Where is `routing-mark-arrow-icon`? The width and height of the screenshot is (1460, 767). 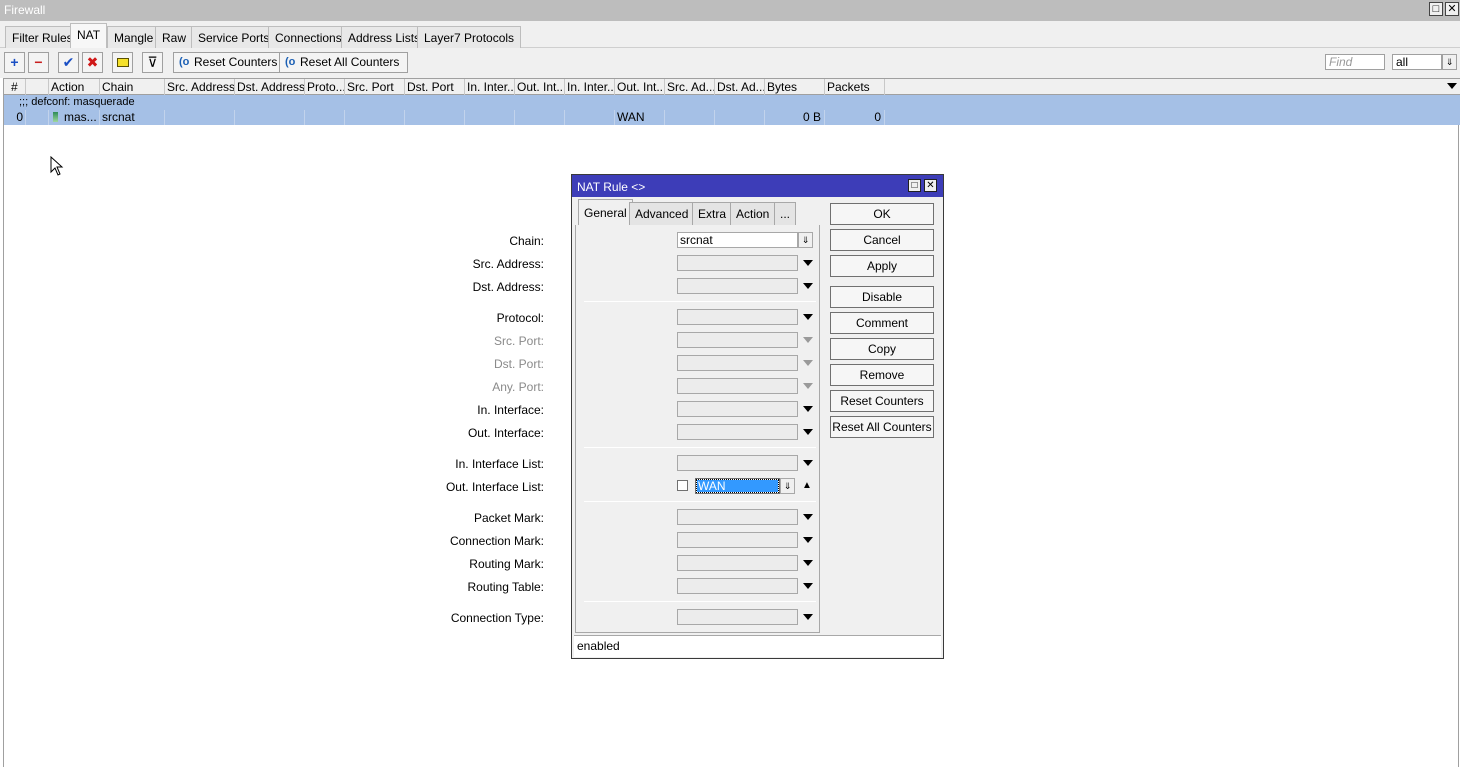
routing-mark-arrow-icon is located at coordinates (808, 563).